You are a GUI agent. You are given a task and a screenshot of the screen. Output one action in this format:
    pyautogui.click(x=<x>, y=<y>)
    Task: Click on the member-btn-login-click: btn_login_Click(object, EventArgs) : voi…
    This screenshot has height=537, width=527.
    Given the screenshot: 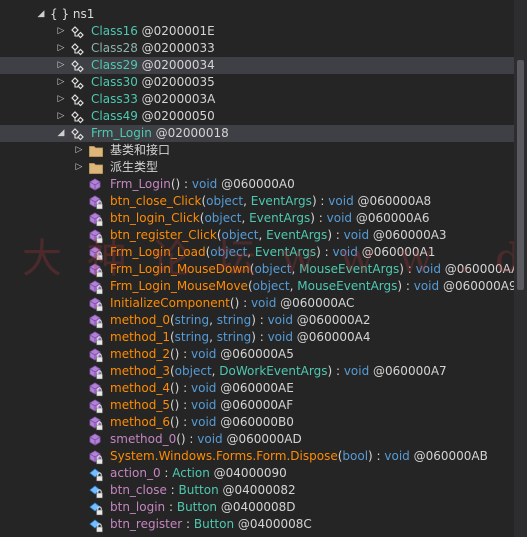 What is the action you would take?
    pyautogui.click(x=257, y=218)
    